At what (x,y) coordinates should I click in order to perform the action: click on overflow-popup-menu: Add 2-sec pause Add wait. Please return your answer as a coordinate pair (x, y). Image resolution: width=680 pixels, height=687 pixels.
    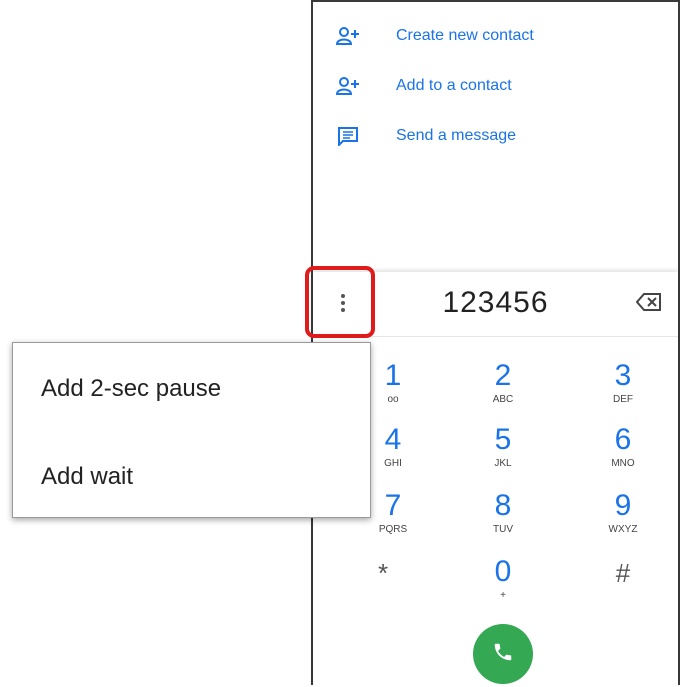
    Looking at the image, I should click on (191, 430).